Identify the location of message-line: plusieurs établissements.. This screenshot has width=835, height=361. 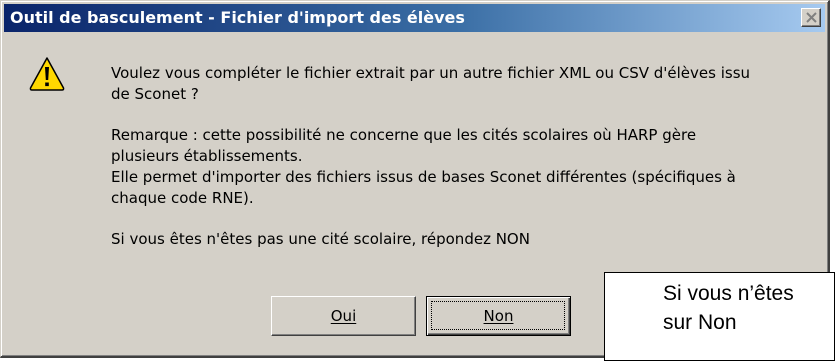
(207, 156).